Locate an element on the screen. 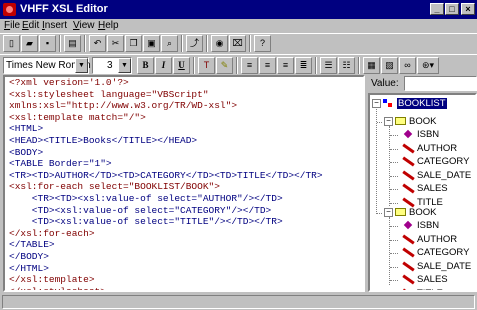  tree-node-label: TITLE is located at coordinates (430, 202).